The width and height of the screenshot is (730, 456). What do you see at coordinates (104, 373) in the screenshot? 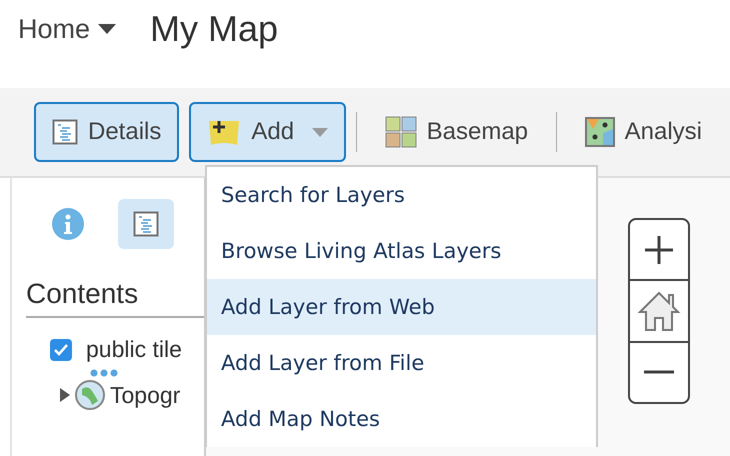
I see `more-options-icon` at bounding box center [104, 373].